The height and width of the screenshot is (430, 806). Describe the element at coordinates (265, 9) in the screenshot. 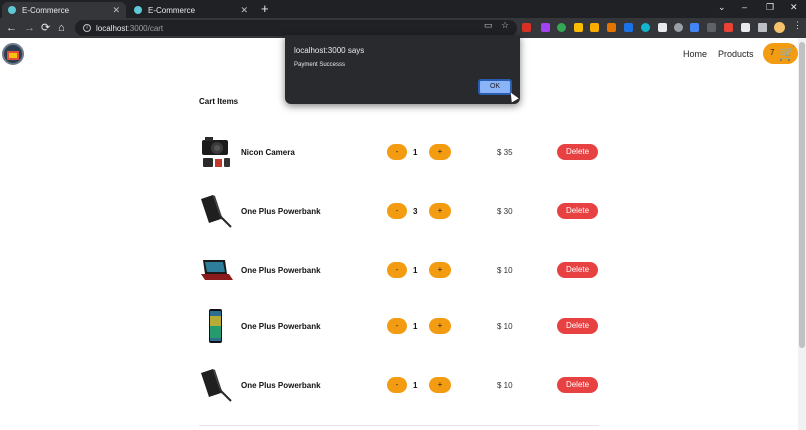

I see `new-tab-button: +` at that location.